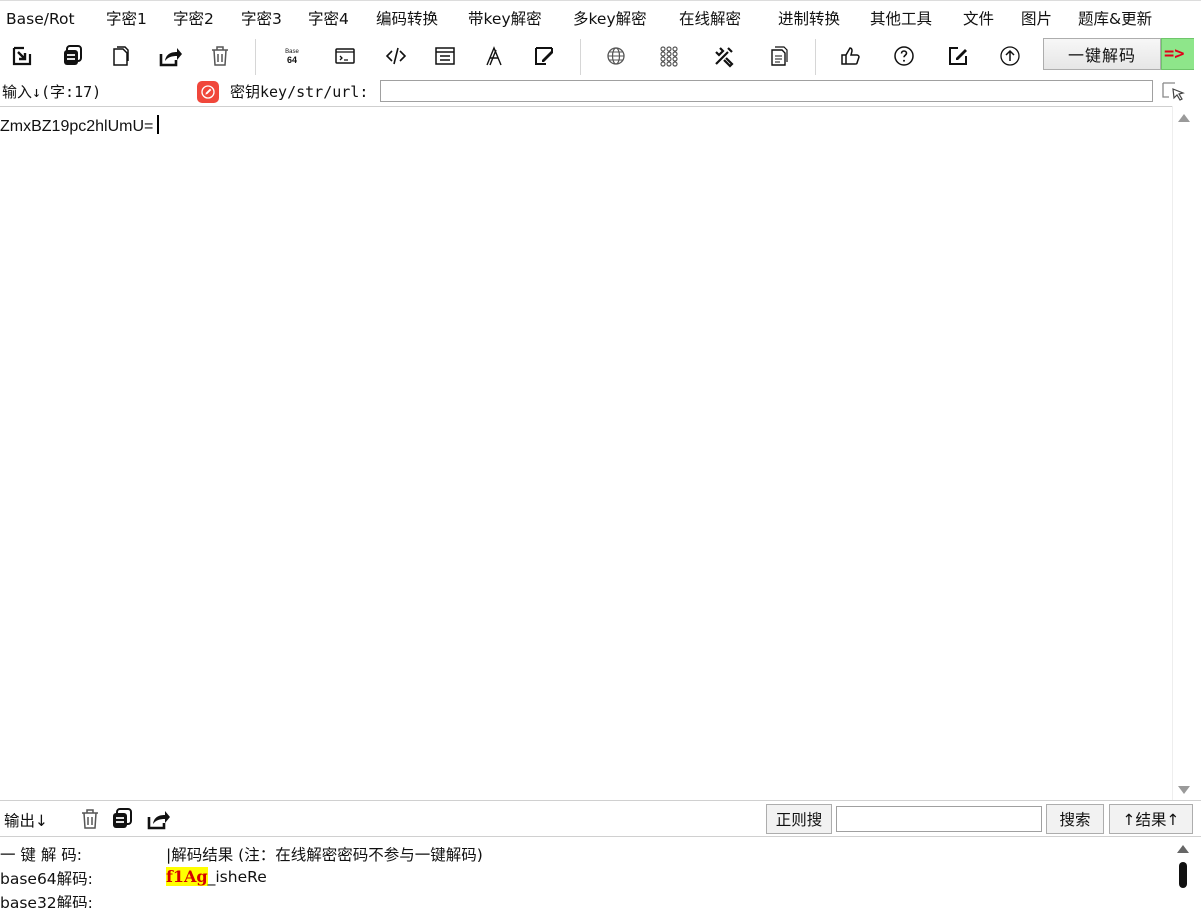  I want to click on menu-library-update: 题库&更新, so click(1115, 18).